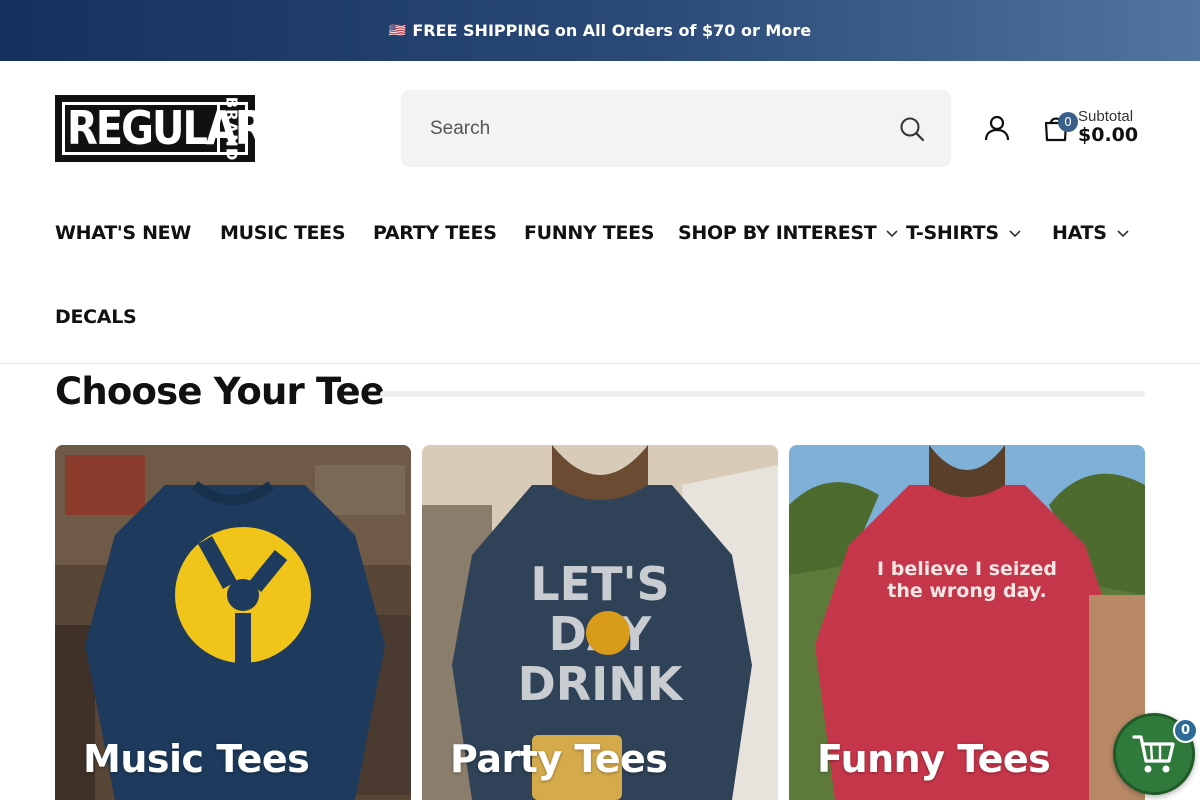 The height and width of the screenshot is (800, 1200). I want to click on section-title: Choose Your Tee, so click(220, 391).